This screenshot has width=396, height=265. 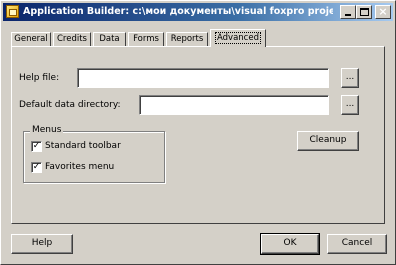 I want to click on default-data-directory-field, so click(x=234, y=105).